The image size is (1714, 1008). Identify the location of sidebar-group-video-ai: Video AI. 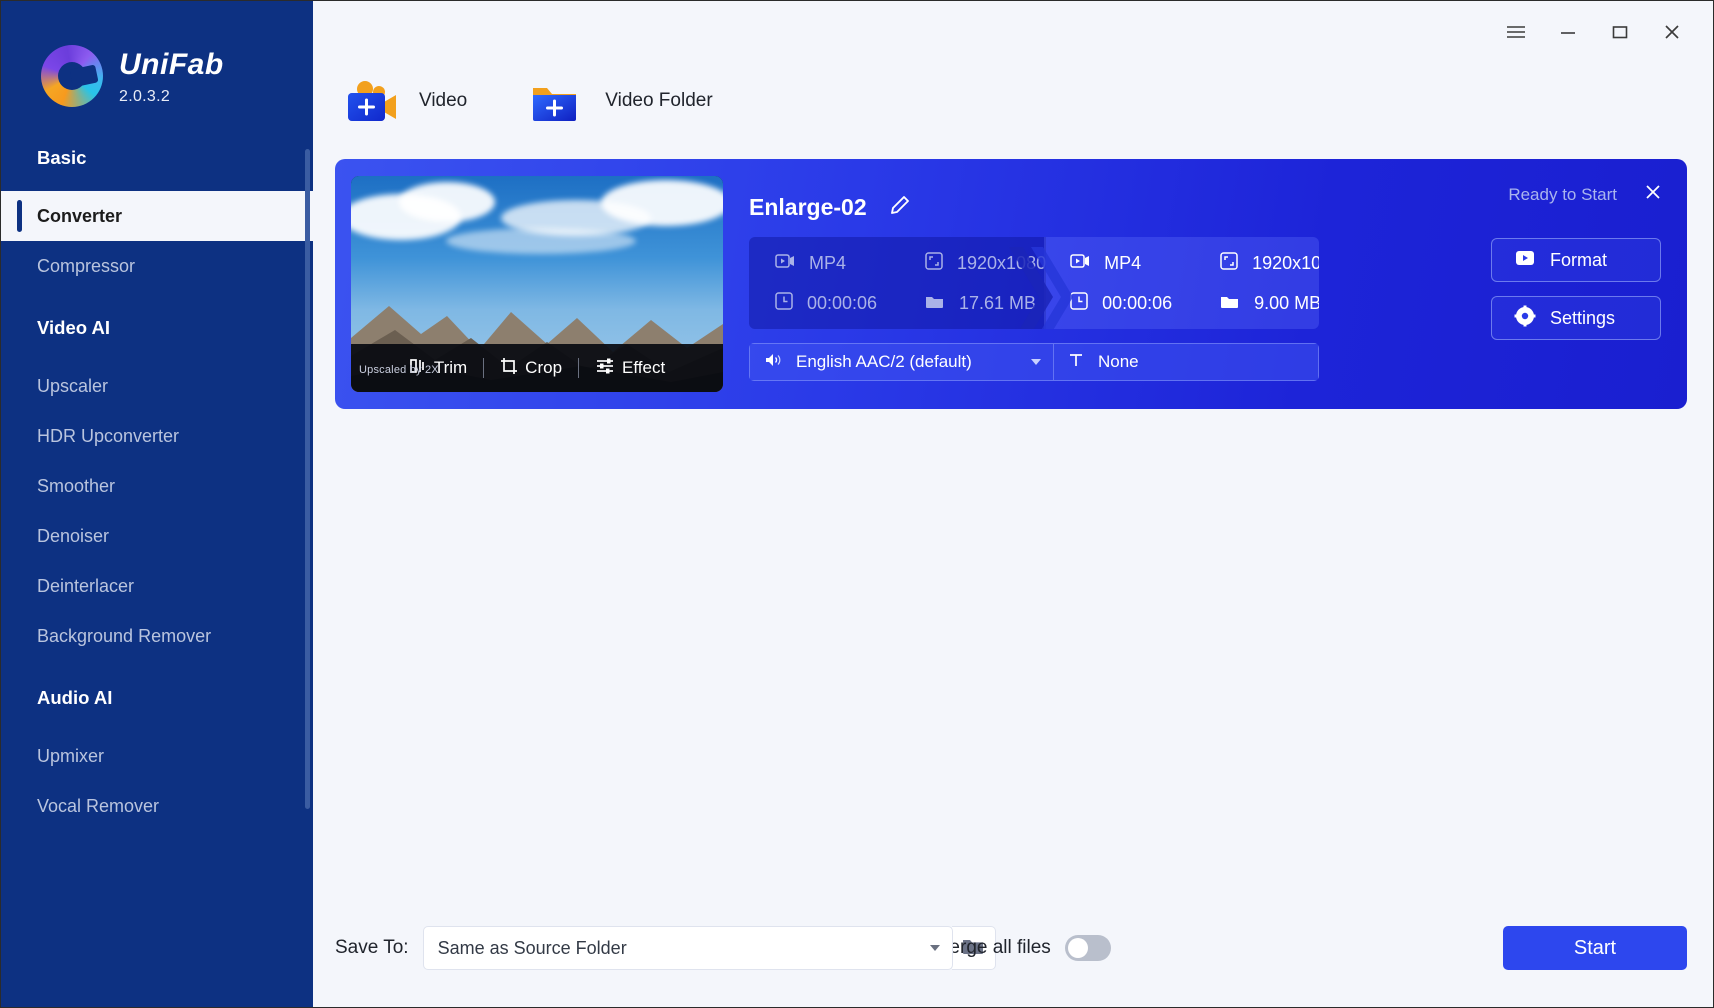
(73, 327).